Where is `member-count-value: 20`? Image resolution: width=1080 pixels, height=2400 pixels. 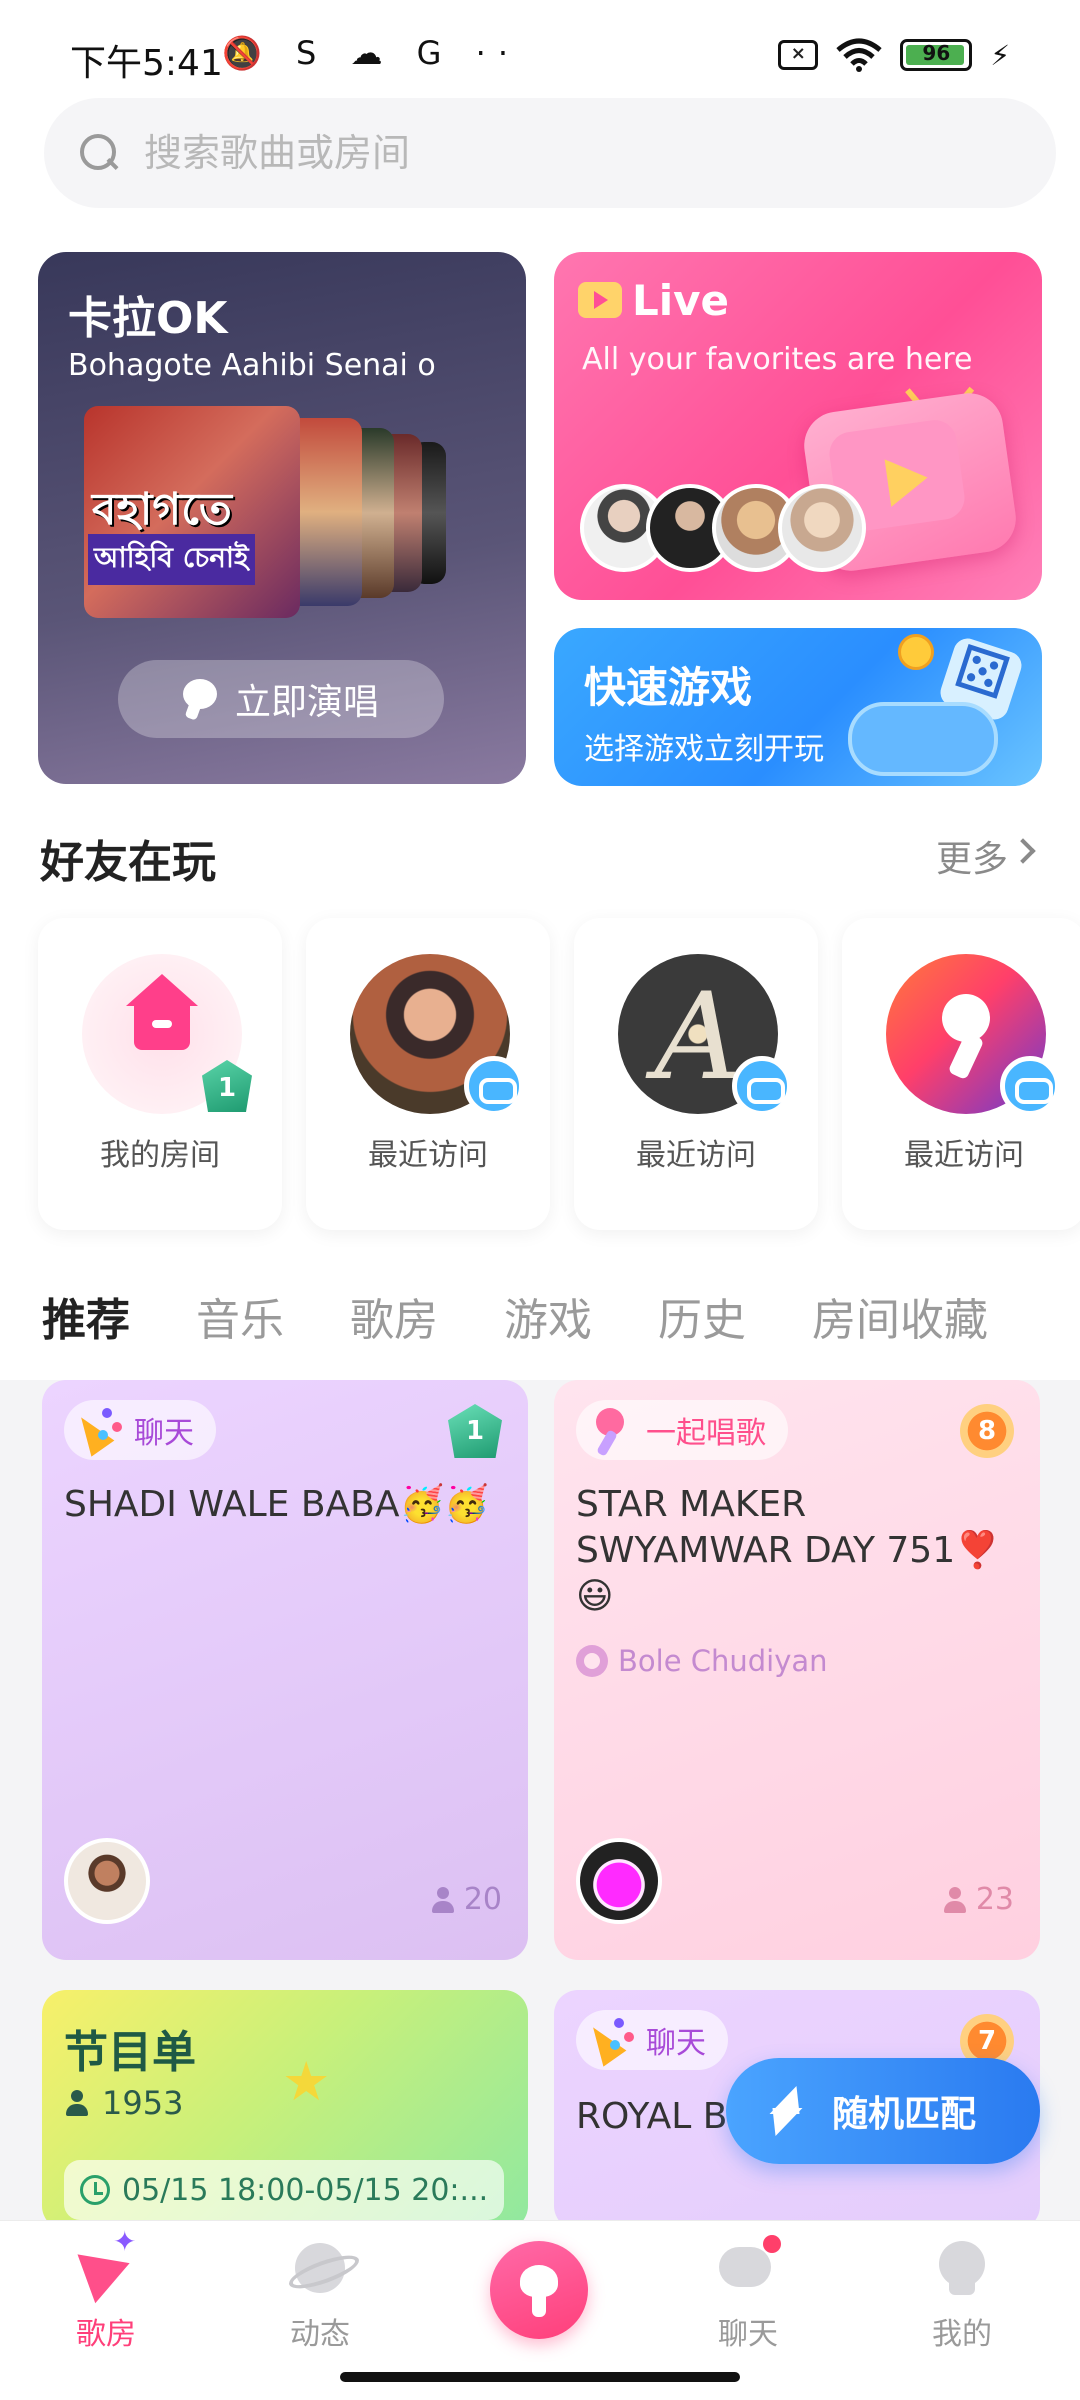 member-count-value: 20 is located at coordinates (482, 1899).